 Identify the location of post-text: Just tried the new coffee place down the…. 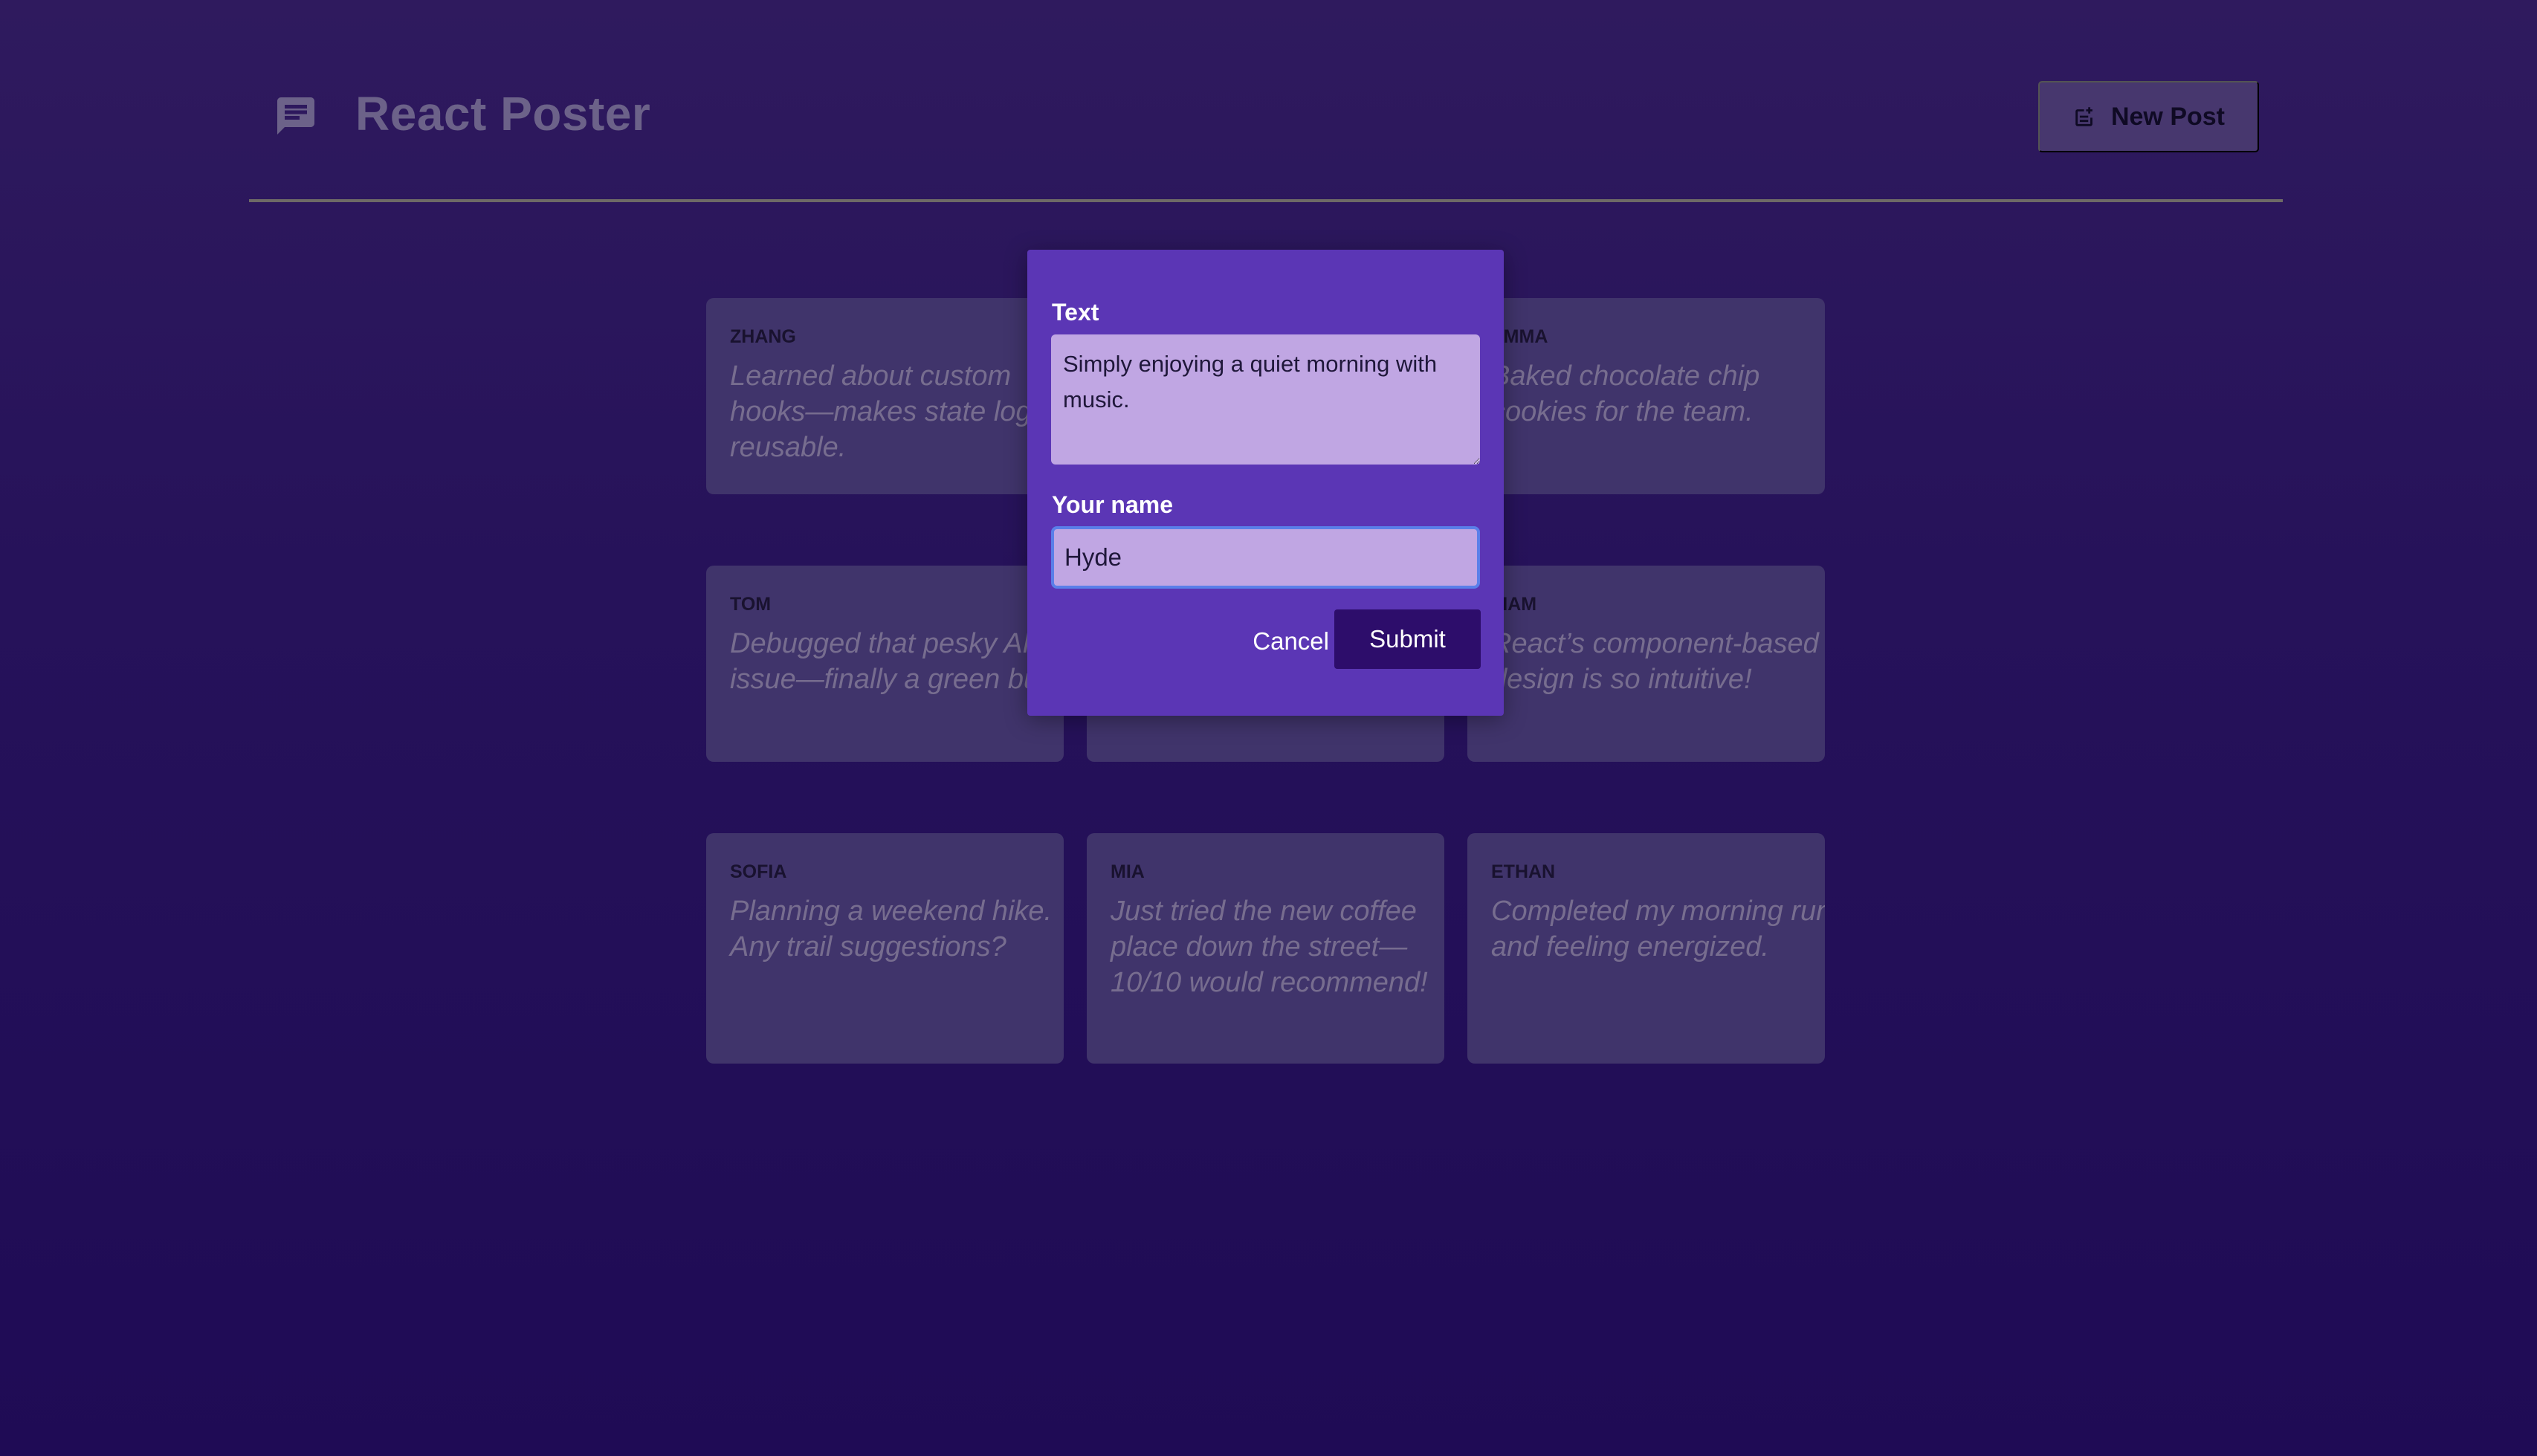
(1269, 947).